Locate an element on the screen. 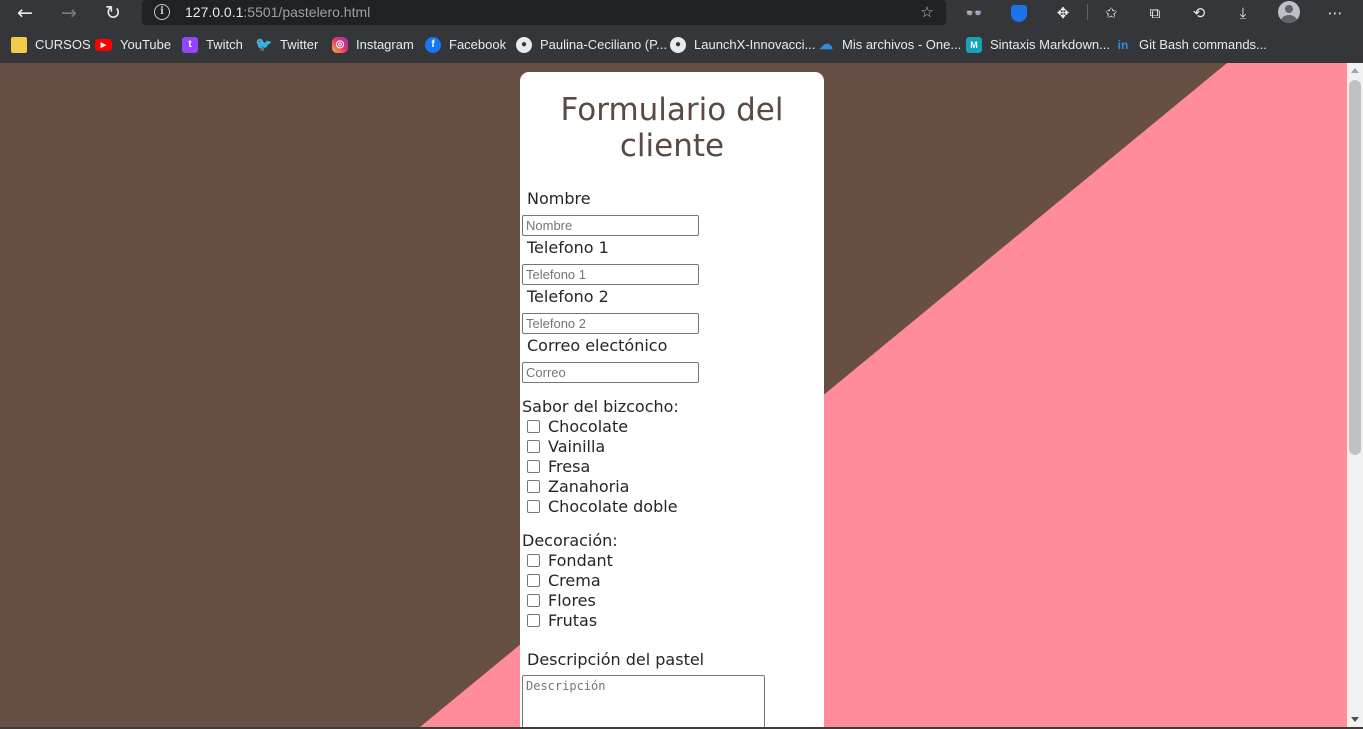  scroll-down-arrow-icon is located at coordinates (1355, 719).